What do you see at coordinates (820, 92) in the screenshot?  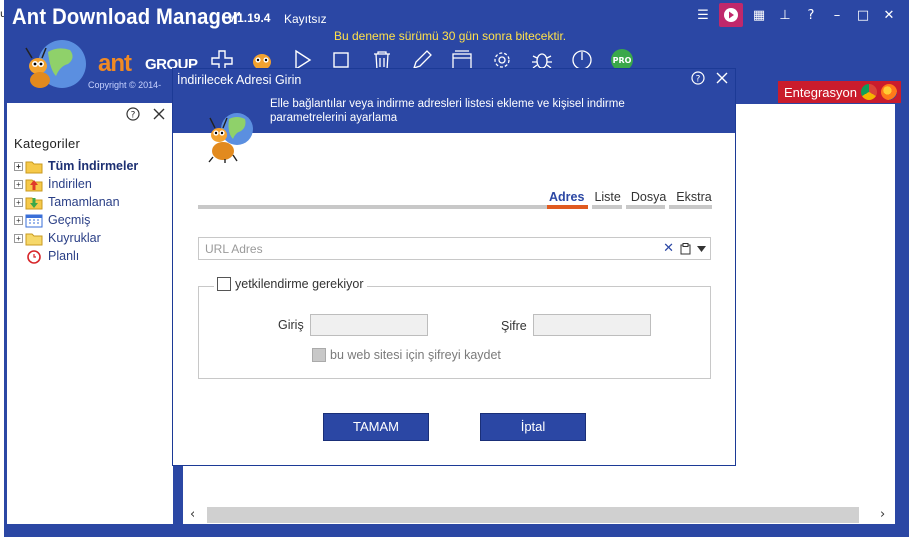 I see `integration-label: Entegrasyon` at bounding box center [820, 92].